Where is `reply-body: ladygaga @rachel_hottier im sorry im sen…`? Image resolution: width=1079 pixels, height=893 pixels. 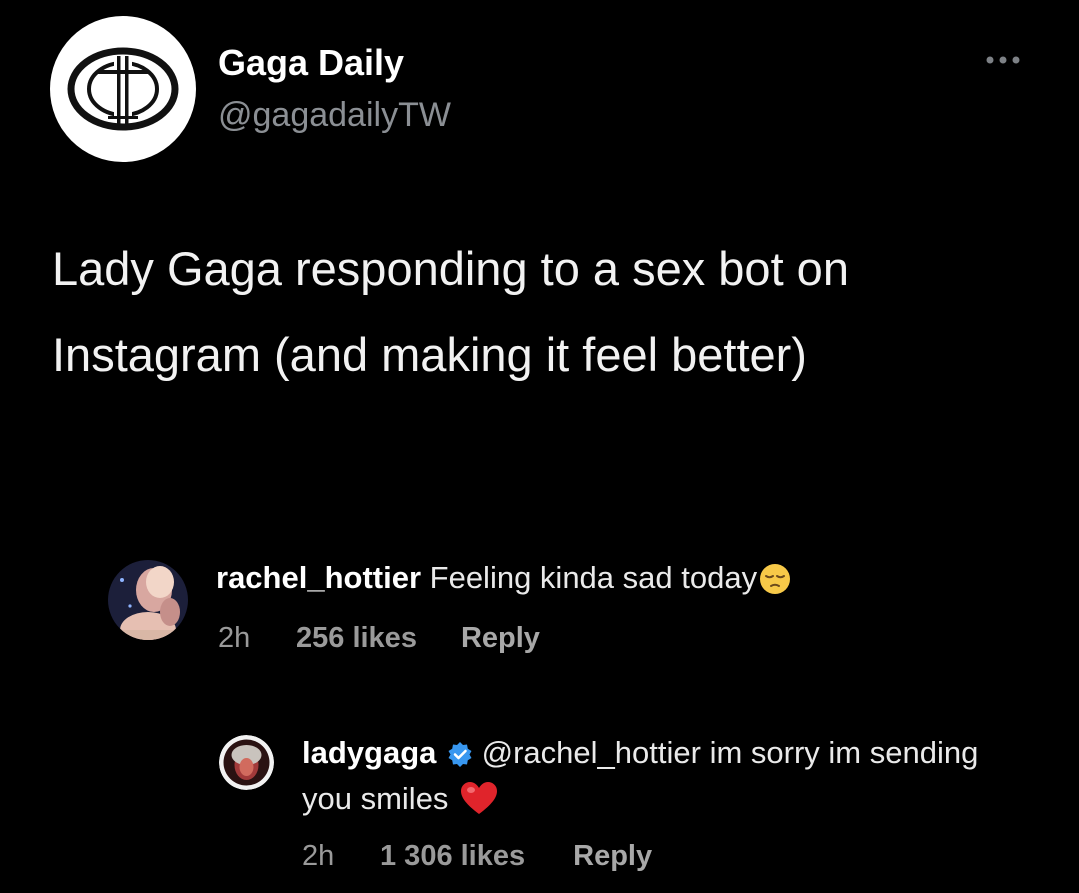
reply-body: ladygaga @rachel_hottier im sorry im sen… is located at coordinates (662, 776).